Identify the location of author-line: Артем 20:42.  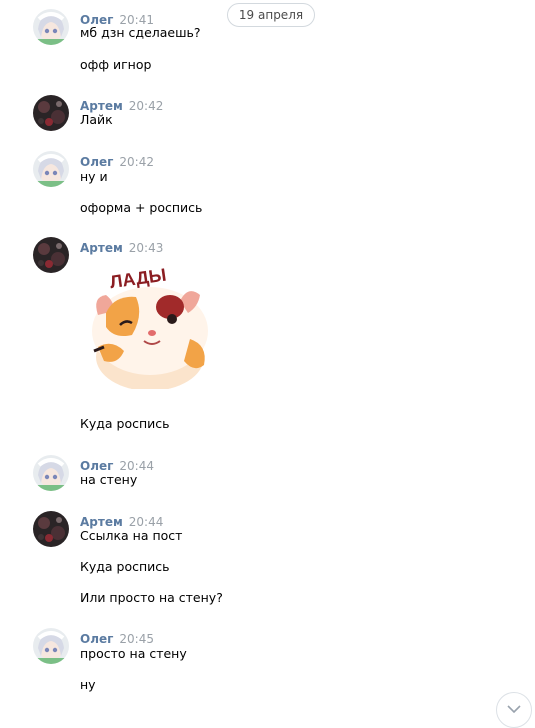
(122, 104).